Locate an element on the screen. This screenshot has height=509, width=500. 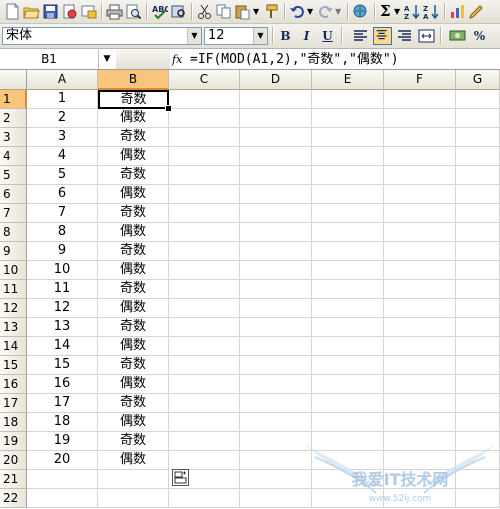
autosum-icon: Σ is located at coordinates (385, 11).